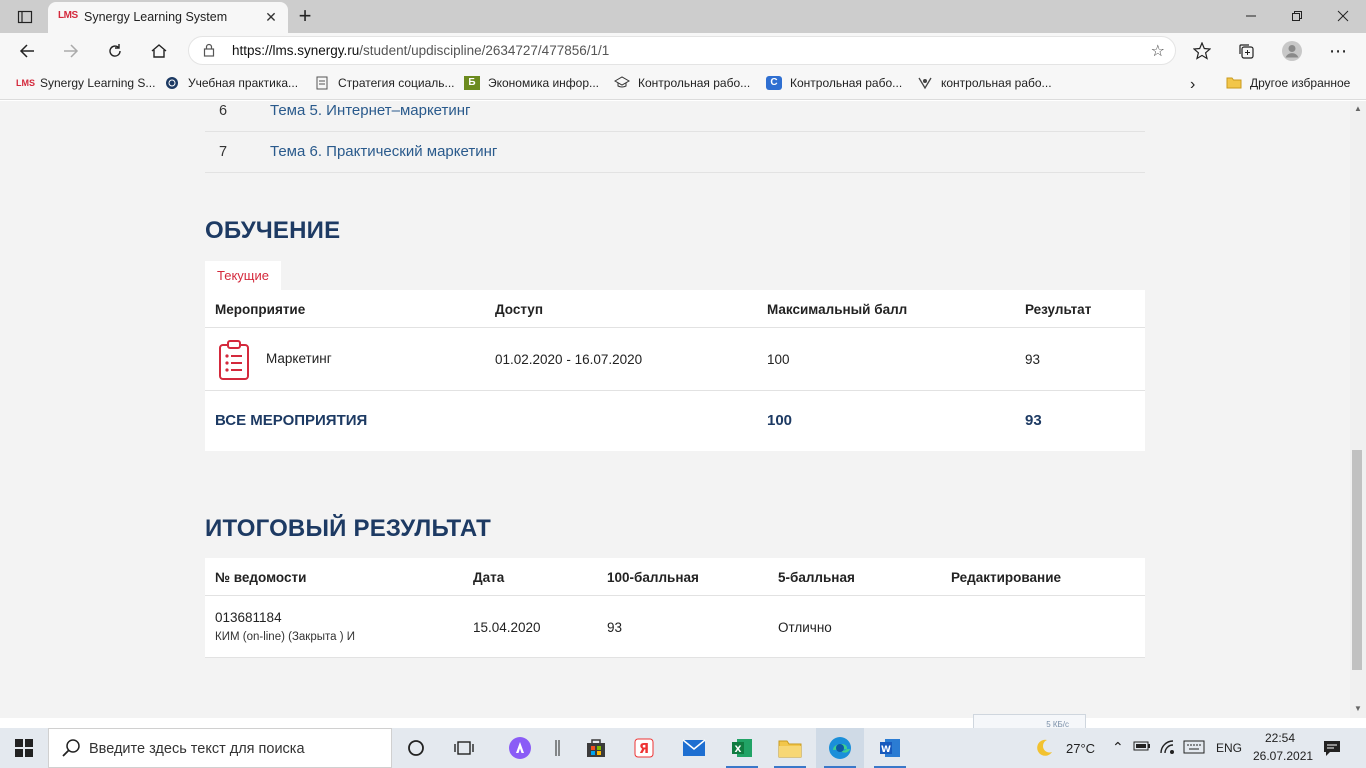 Image resolution: width=1366 pixels, height=768 pixels. Describe the element at coordinates (489, 577) in the screenshot. I see `header-date: Дата` at that location.